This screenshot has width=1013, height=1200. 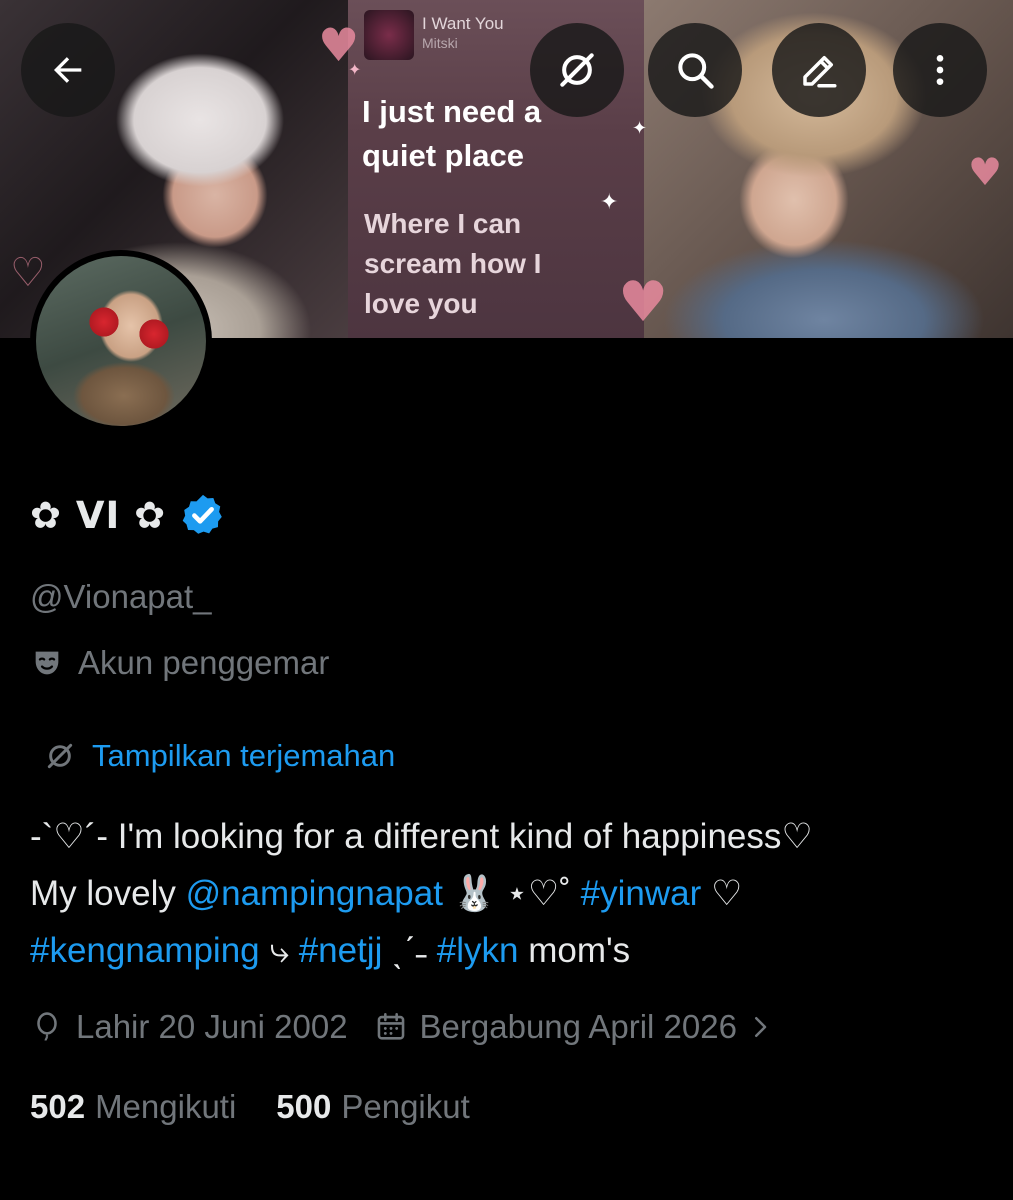 I want to click on search-icon, so click(x=696, y=71).